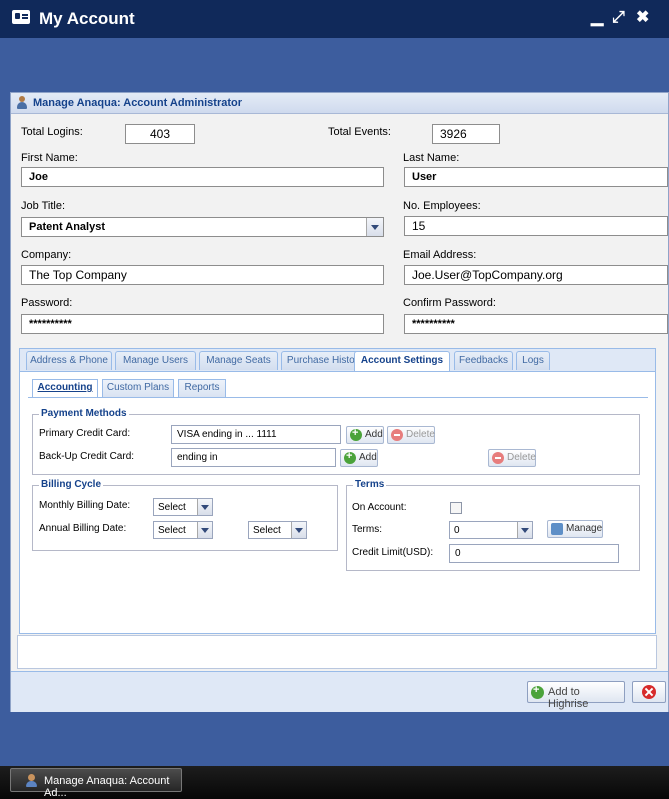 The height and width of the screenshot is (799, 669). Describe the element at coordinates (440, 255) in the screenshot. I see `email-label: Email Address:` at that location.